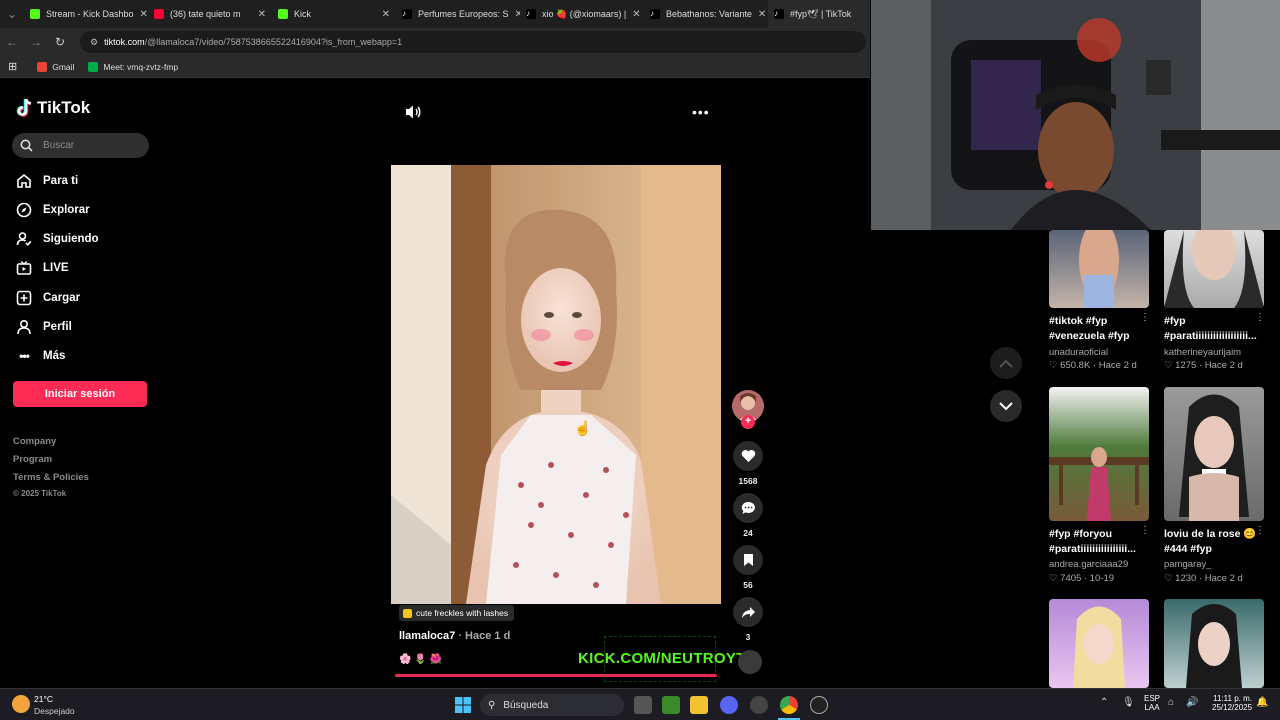  Describe the element at coordinates (1214, 564) in the screenshot. I see `video-username: pamgaray_` at that location.